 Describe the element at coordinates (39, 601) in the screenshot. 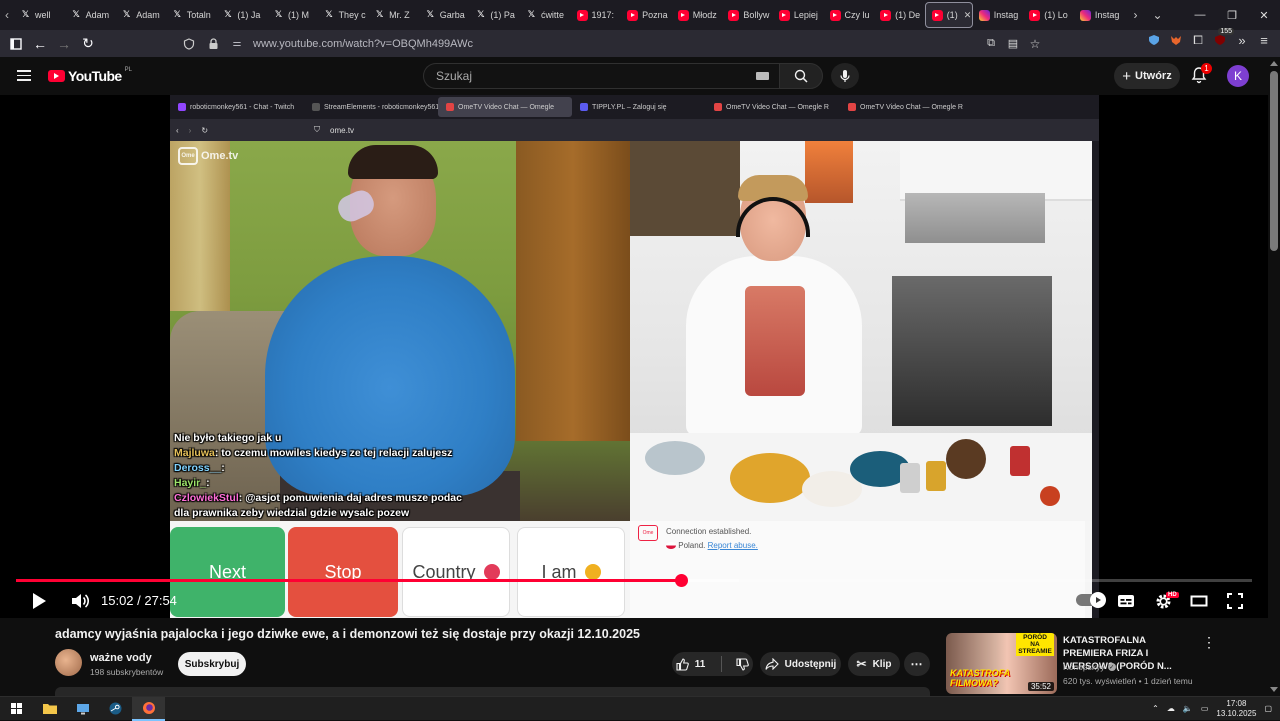

I see `play-button` at that location.